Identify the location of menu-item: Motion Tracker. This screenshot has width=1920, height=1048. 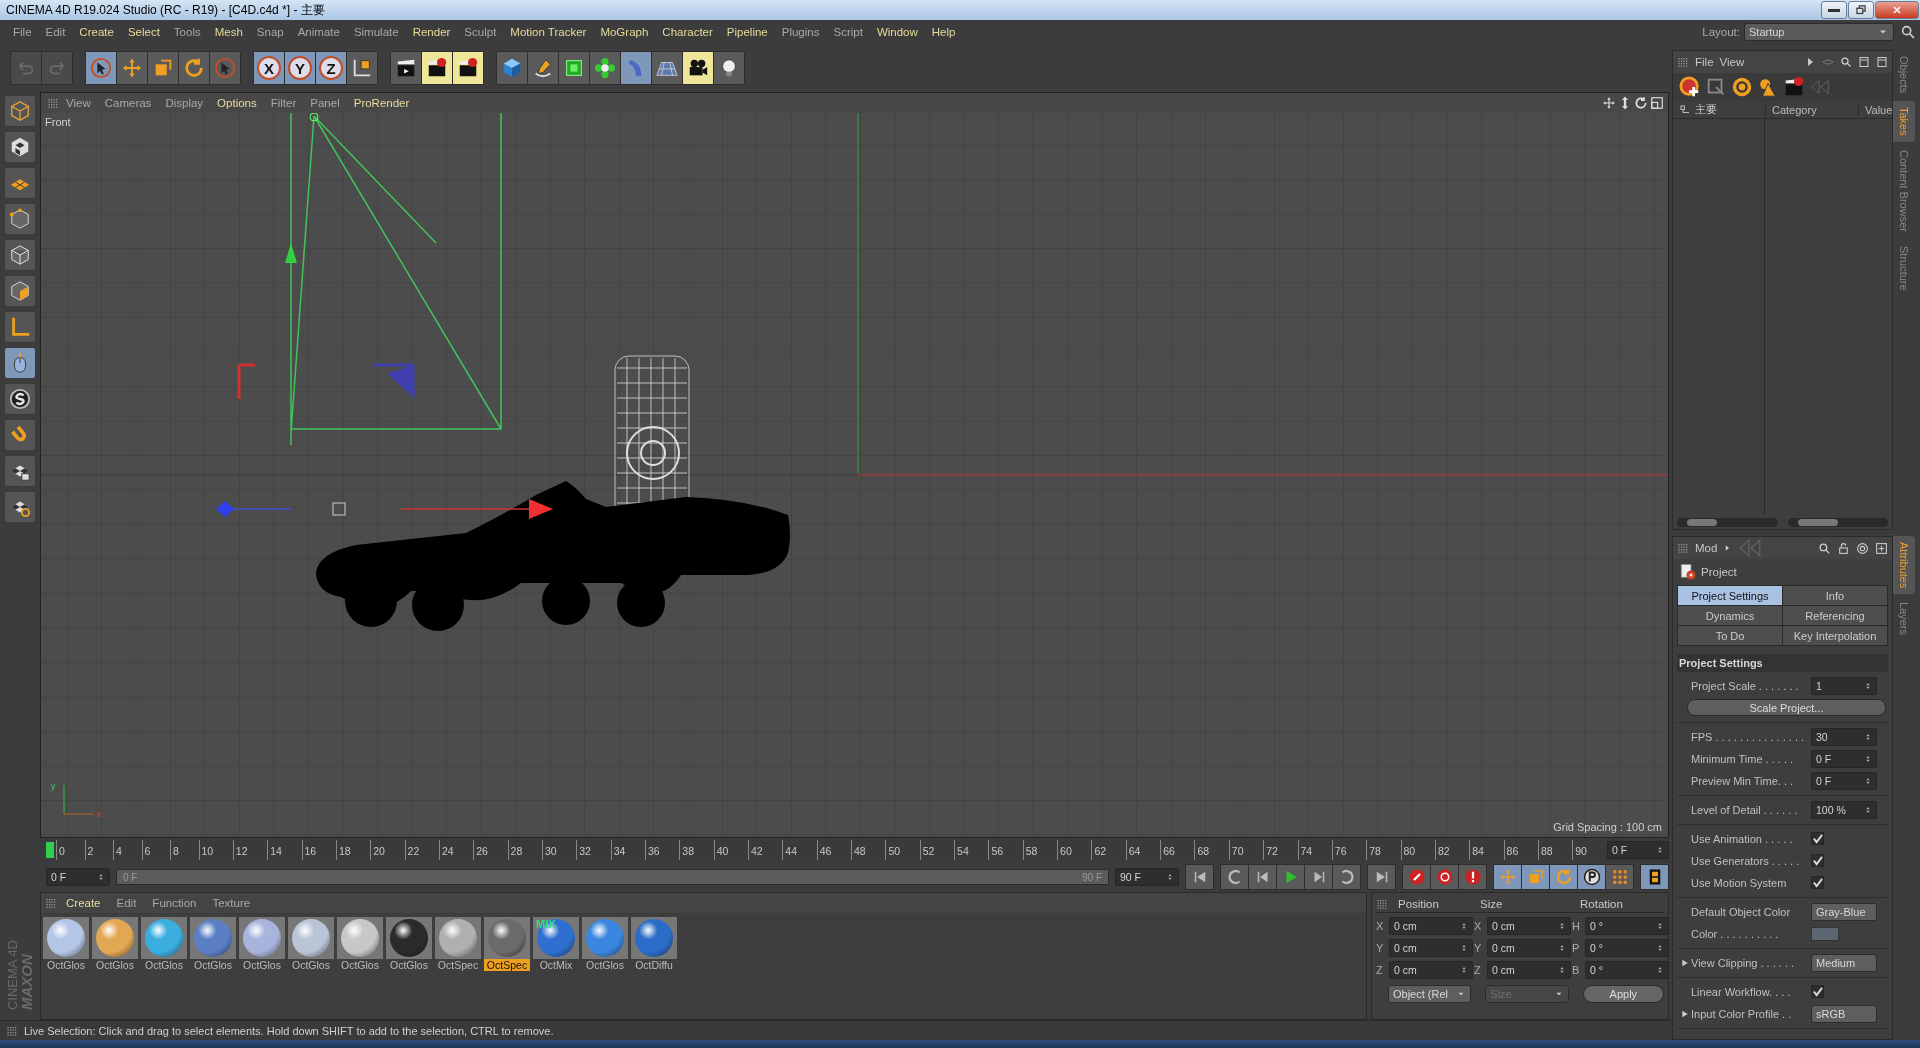
(548, 32).